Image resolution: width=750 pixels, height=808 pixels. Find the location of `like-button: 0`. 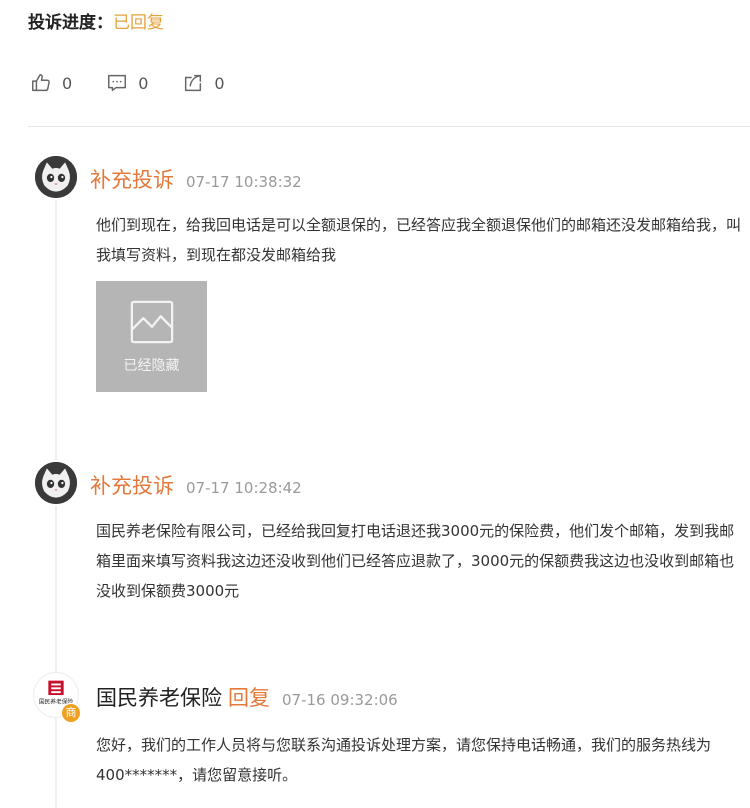

like-button: 0 is located at coordinates (51, 83).